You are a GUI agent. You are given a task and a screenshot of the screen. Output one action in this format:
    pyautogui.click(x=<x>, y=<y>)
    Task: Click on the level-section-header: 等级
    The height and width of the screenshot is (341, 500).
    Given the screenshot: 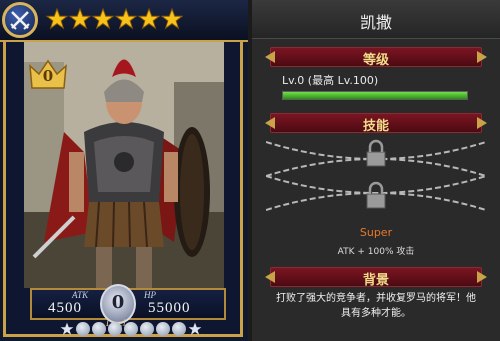 What is the action you would take?
    pyautogui.click(x=376, y=57)
    